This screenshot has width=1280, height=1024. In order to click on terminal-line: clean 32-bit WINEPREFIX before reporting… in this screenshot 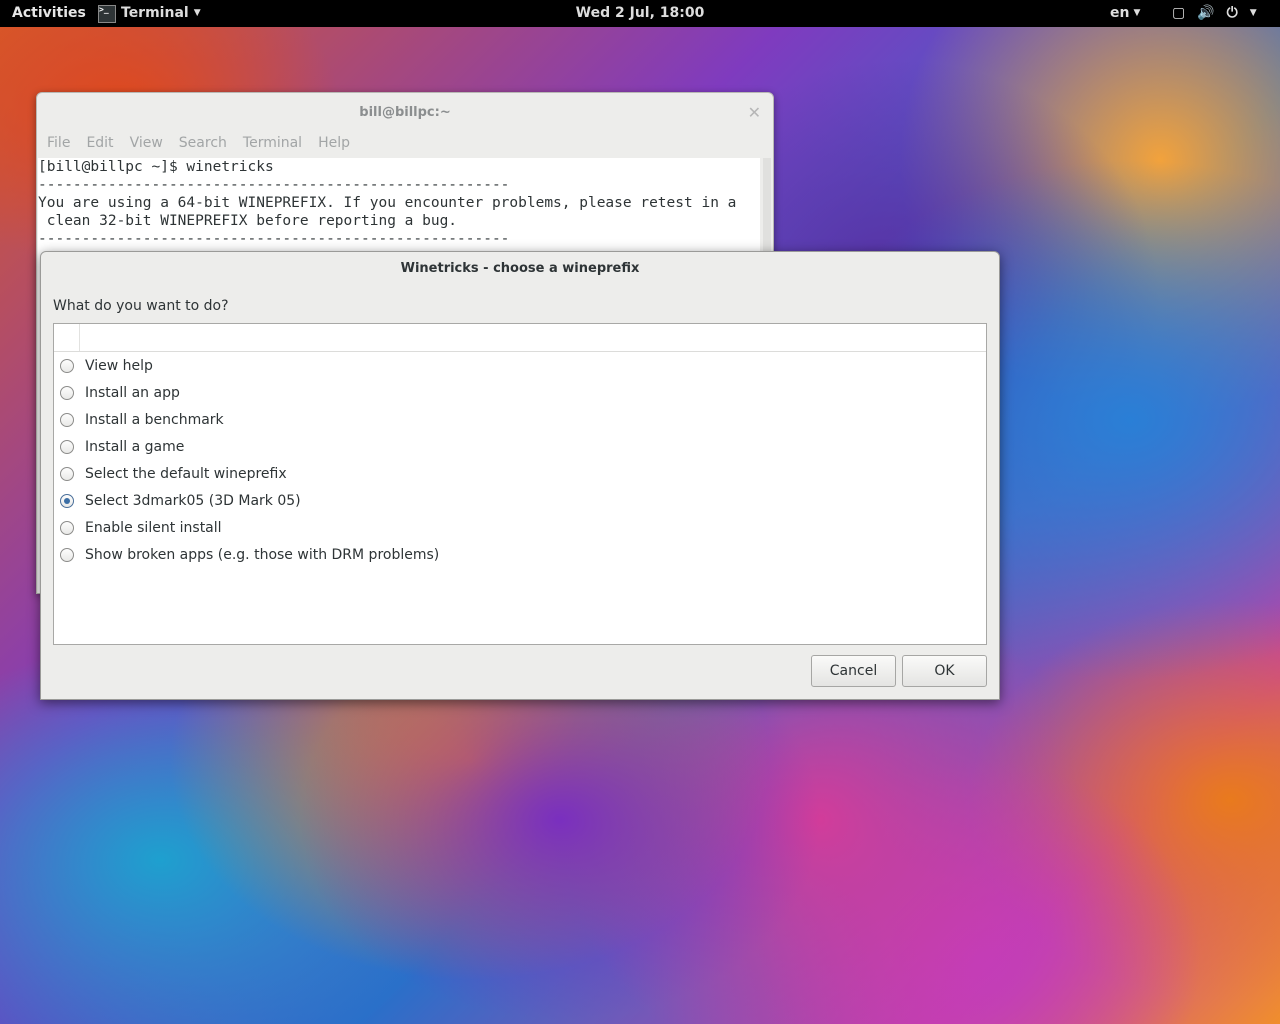, I will do `click(248, 221)`.